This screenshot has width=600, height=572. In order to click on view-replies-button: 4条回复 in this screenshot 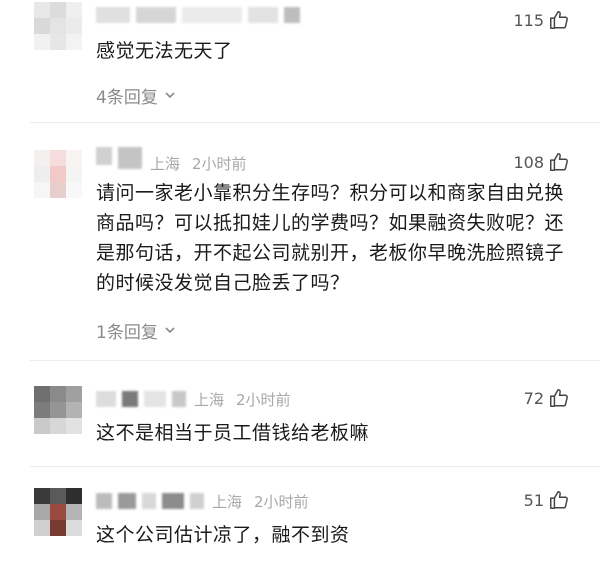, I will do `click(136, 95)`.